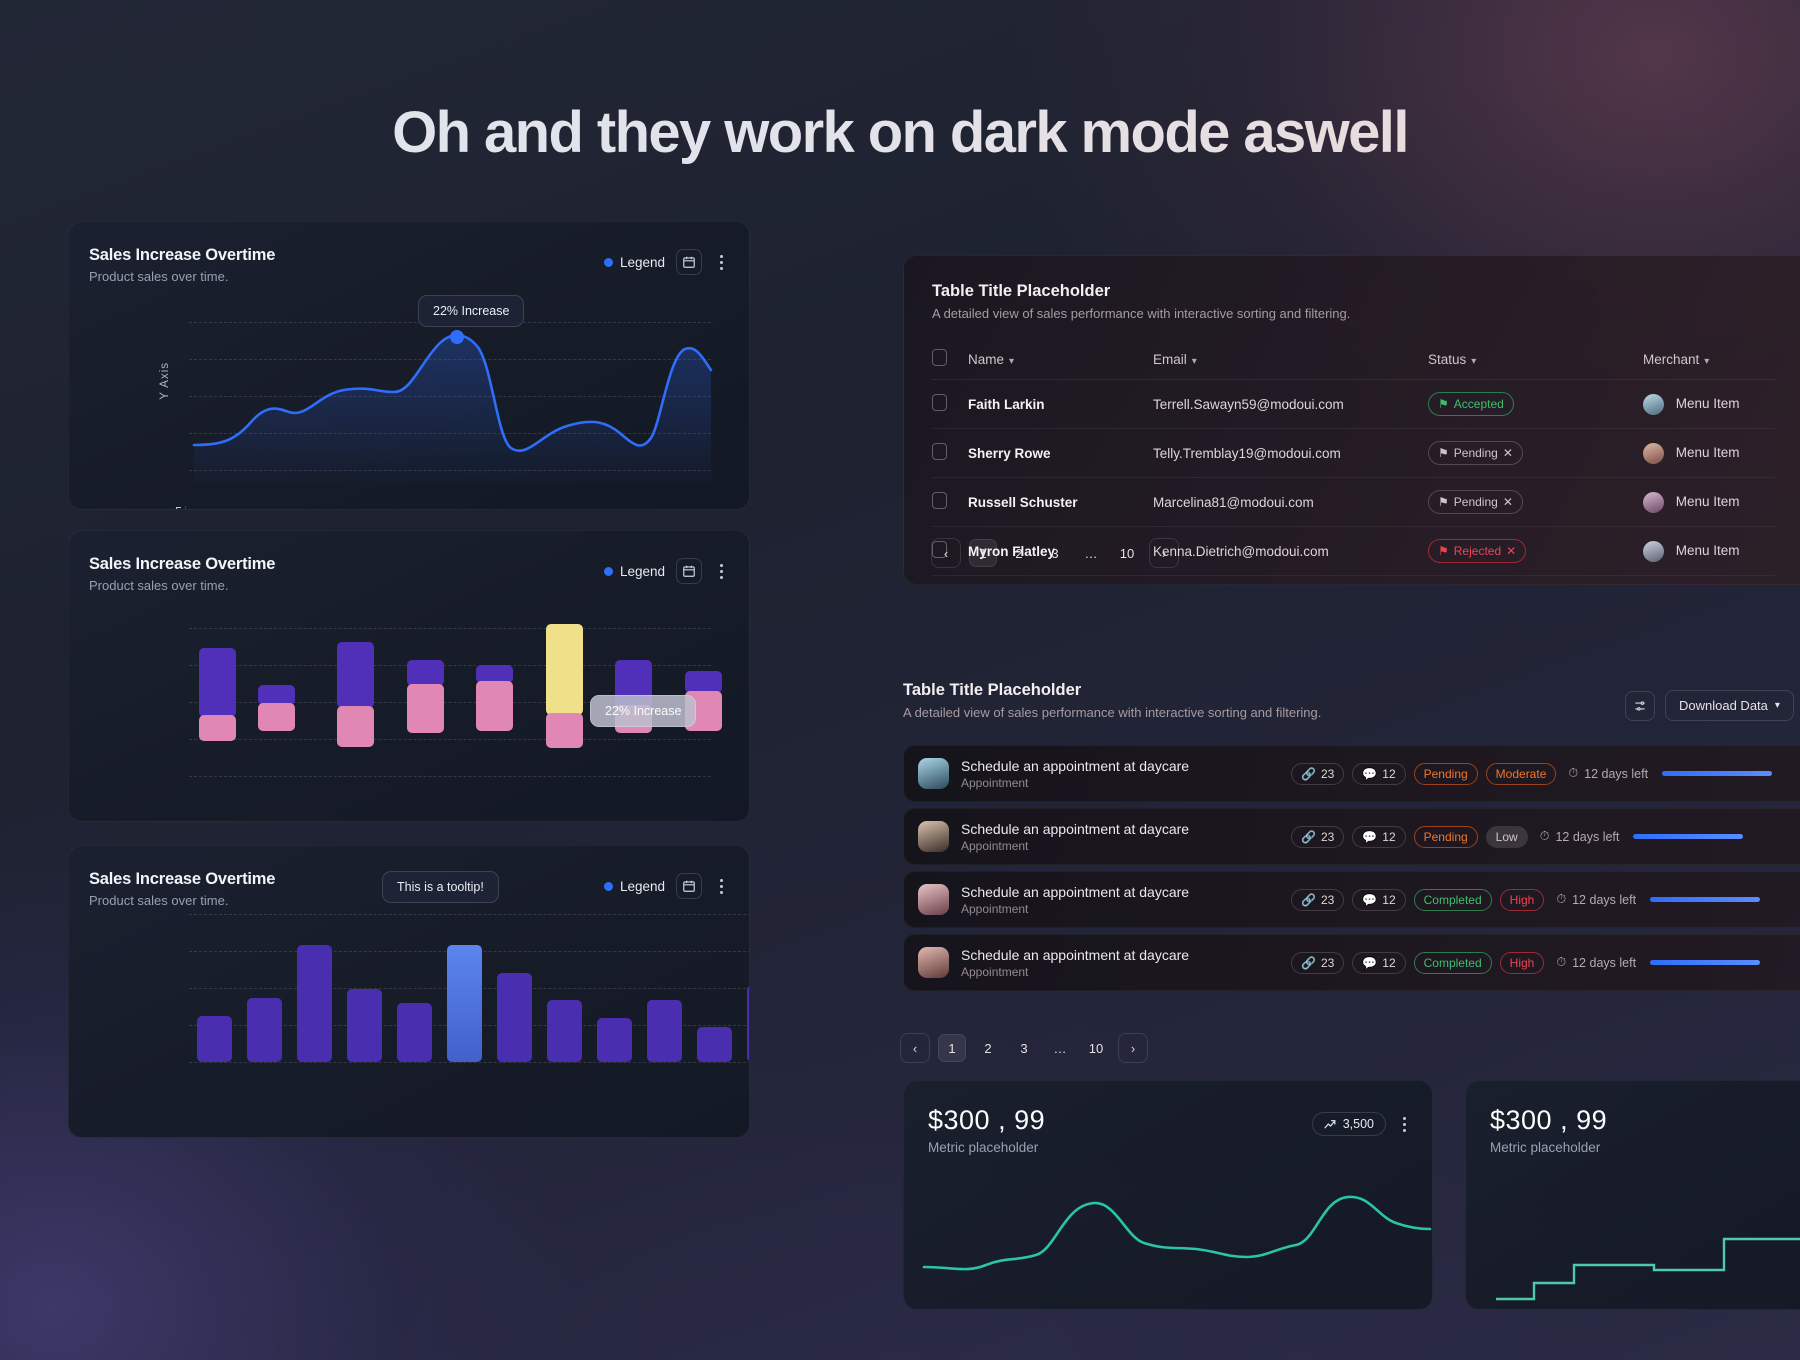 This screenshot has width=1800, height=1360. I want to click on bar-segment-highlight, so click(564, 669).